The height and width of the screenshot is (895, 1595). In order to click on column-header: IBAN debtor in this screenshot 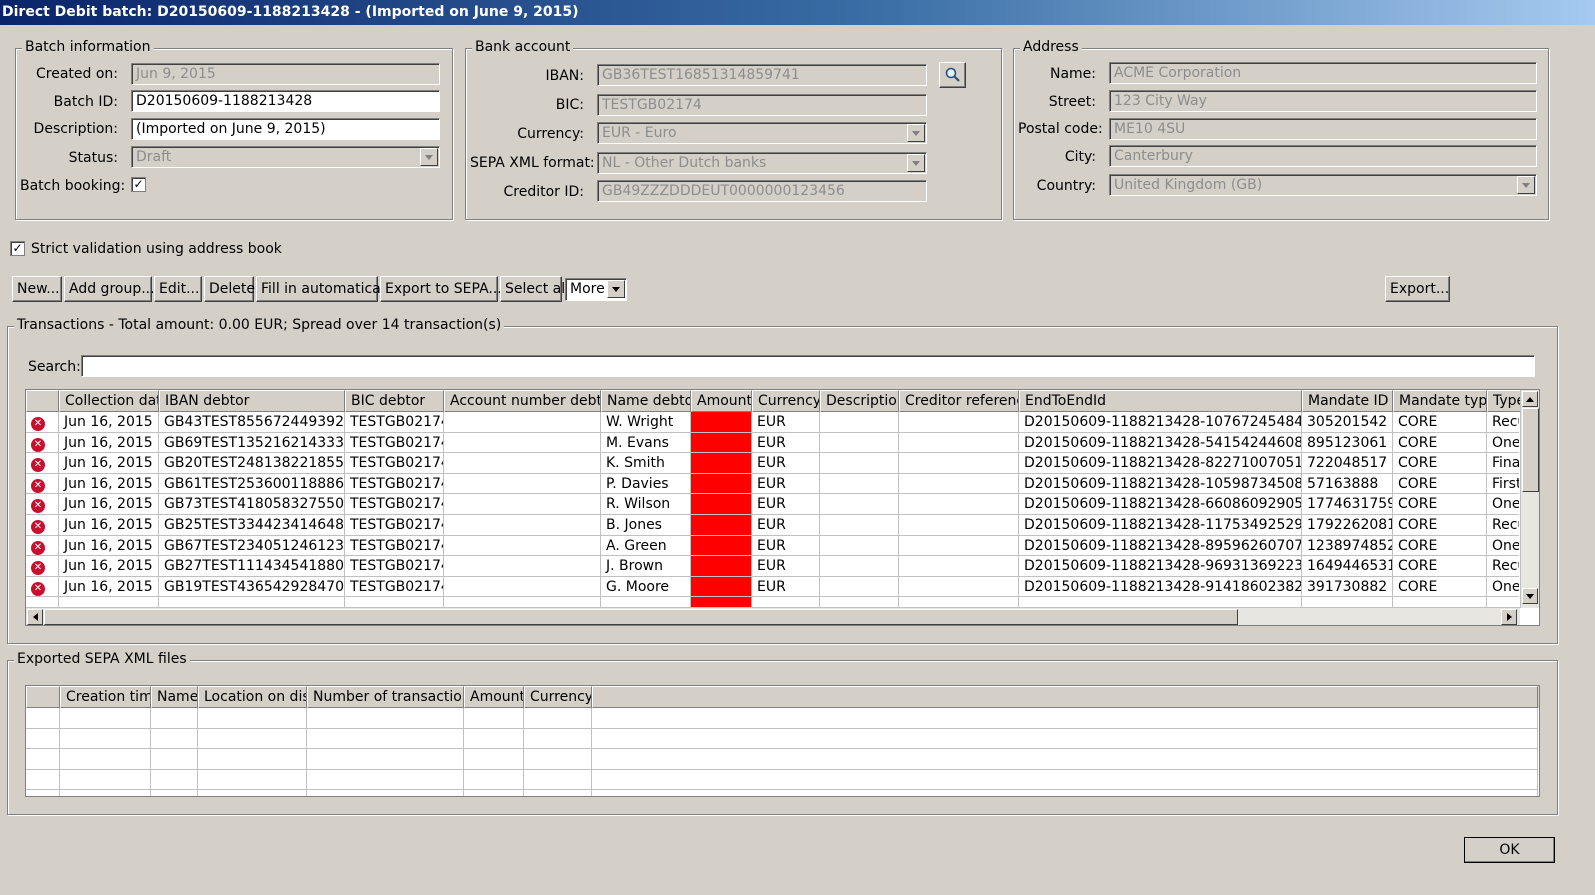, I will do `click(252, 401)`.